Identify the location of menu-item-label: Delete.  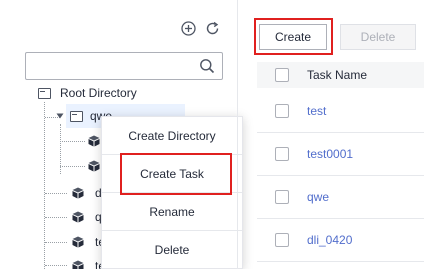
(172, 250).